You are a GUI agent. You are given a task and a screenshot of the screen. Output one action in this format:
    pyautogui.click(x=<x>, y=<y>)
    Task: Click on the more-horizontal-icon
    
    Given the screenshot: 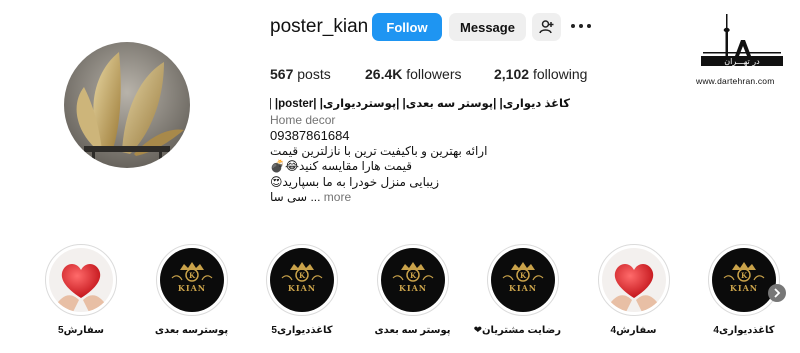 What is the action you would take?
    pyautogui.click(x=581, y=27)
    